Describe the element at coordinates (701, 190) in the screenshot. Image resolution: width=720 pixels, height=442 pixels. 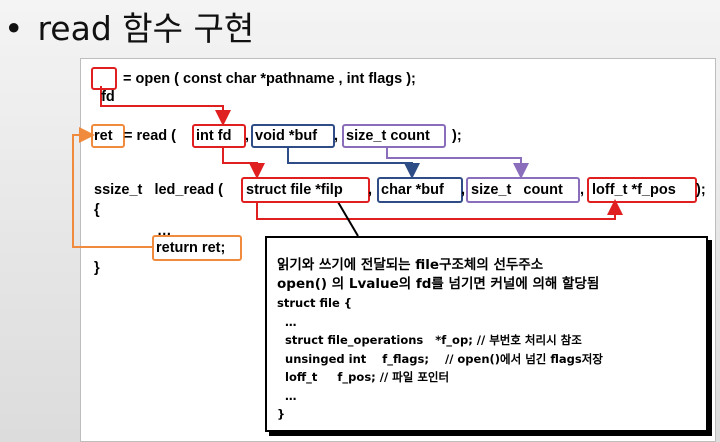
I see `led-read-close: );` at that location.